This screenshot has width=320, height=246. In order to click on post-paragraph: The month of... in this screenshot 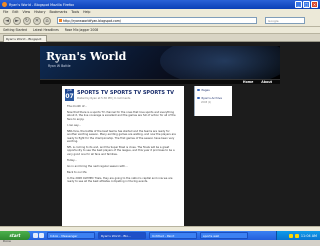, I will do `click(77, 106)`.